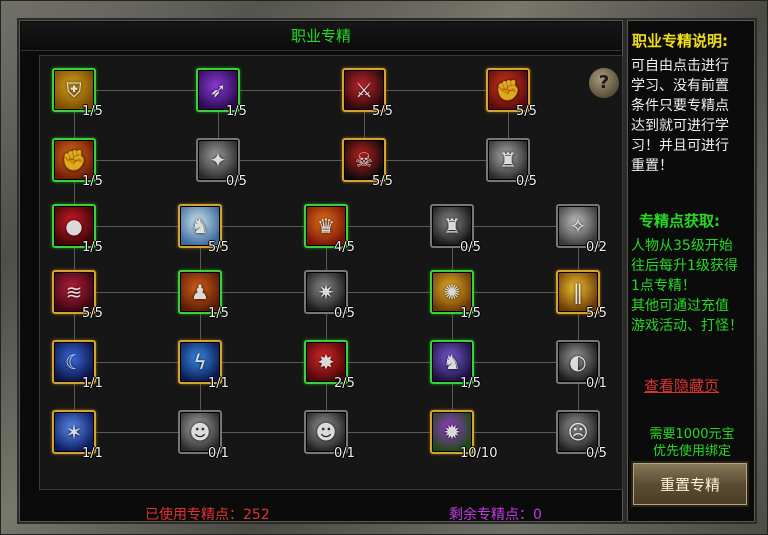  I want to click on description-line: 重置！, so click(652, 166).